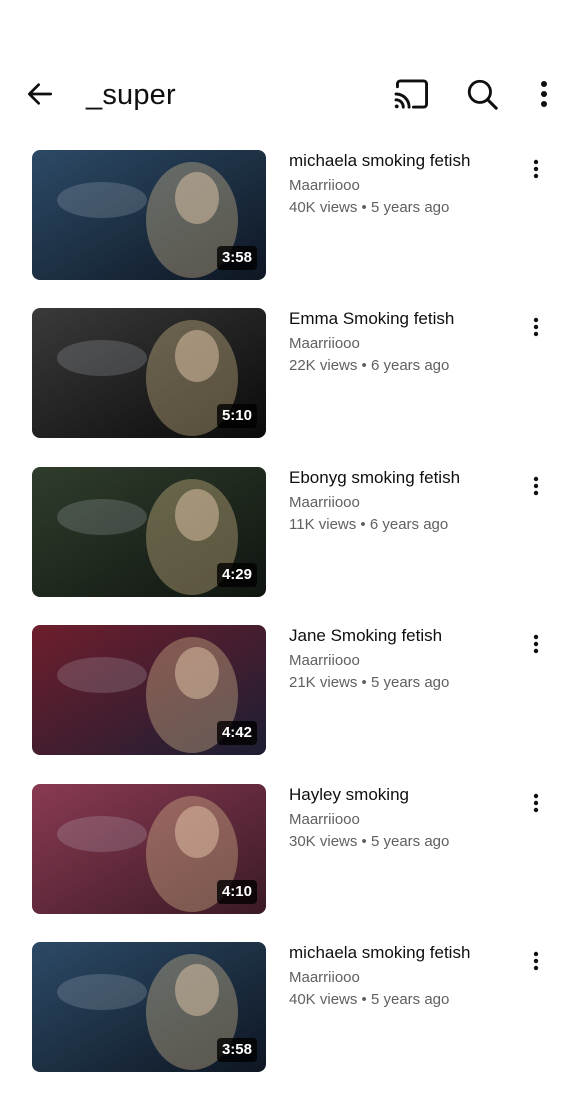  Describe the element at coordinates (401, 319) in the screenshot. I see `video-title: Emma Smoking fetish` at that location.